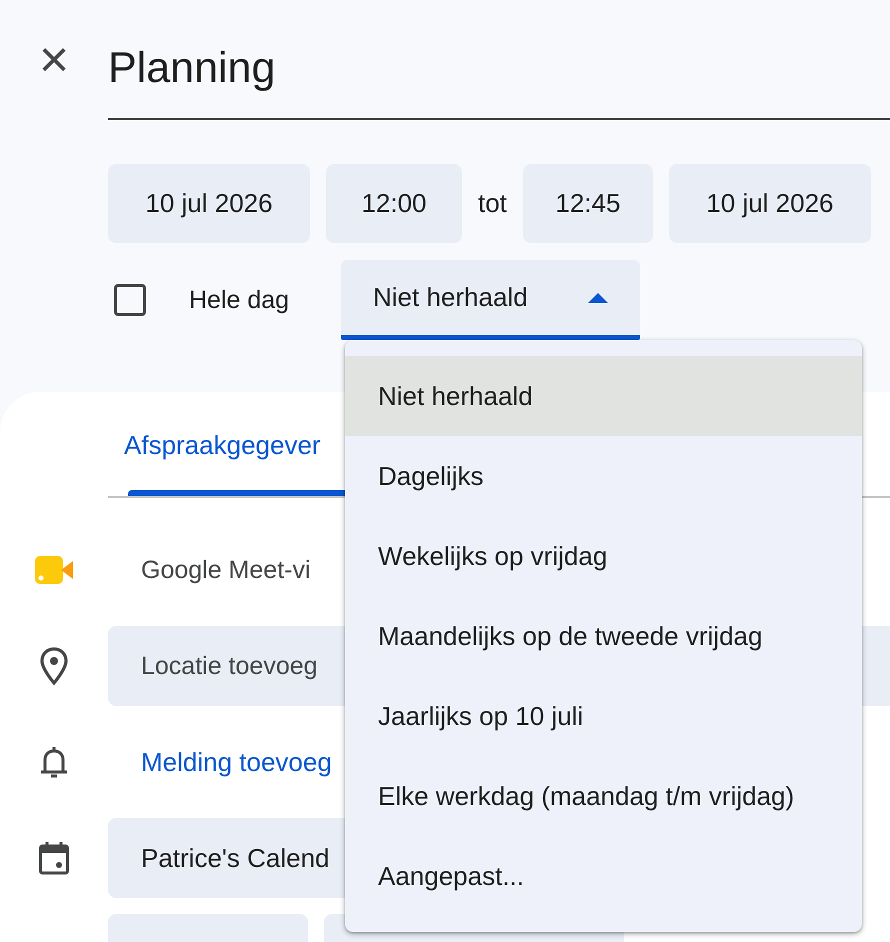 Image resolution: width=890 pixels, height=942 pixels. Describe the element at coordinates (587, 203) in the screenshot. I see `end-time-field: 12:45` at that location.